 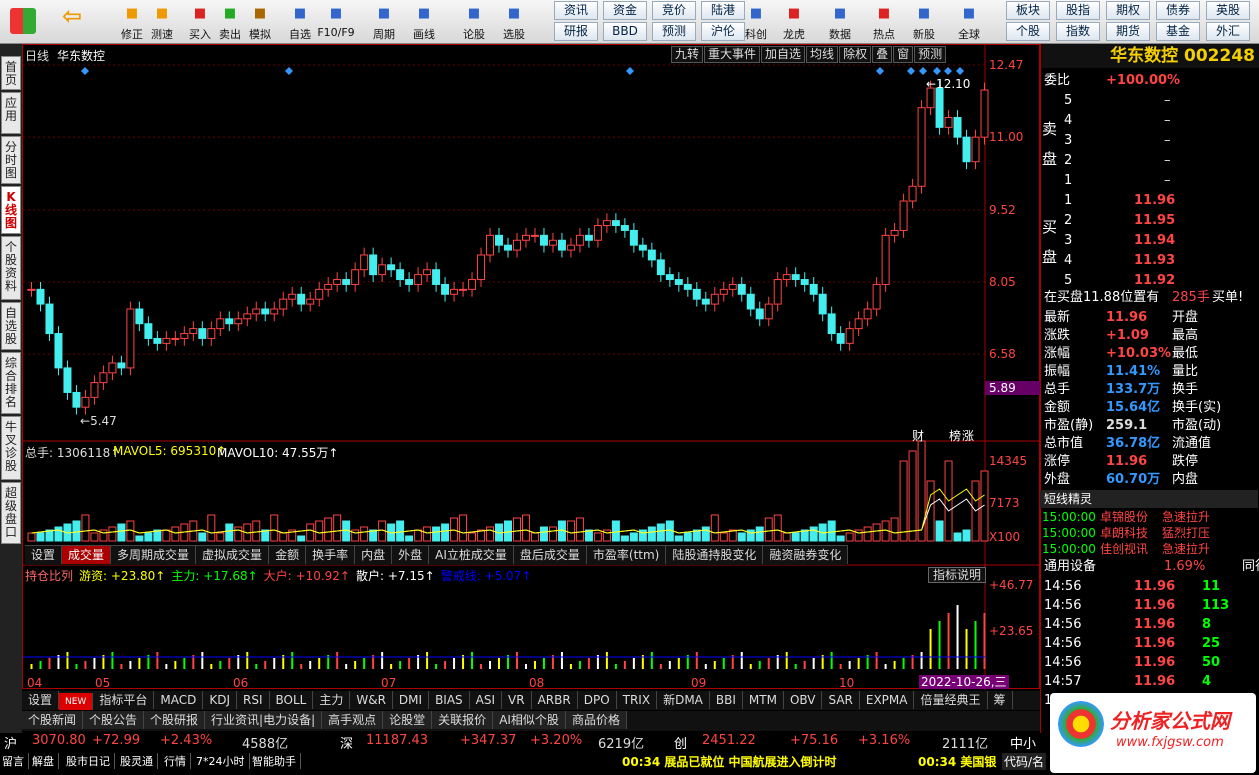 I want to click on chart-btn-1: 重大事件, so click(x=732, y=54).